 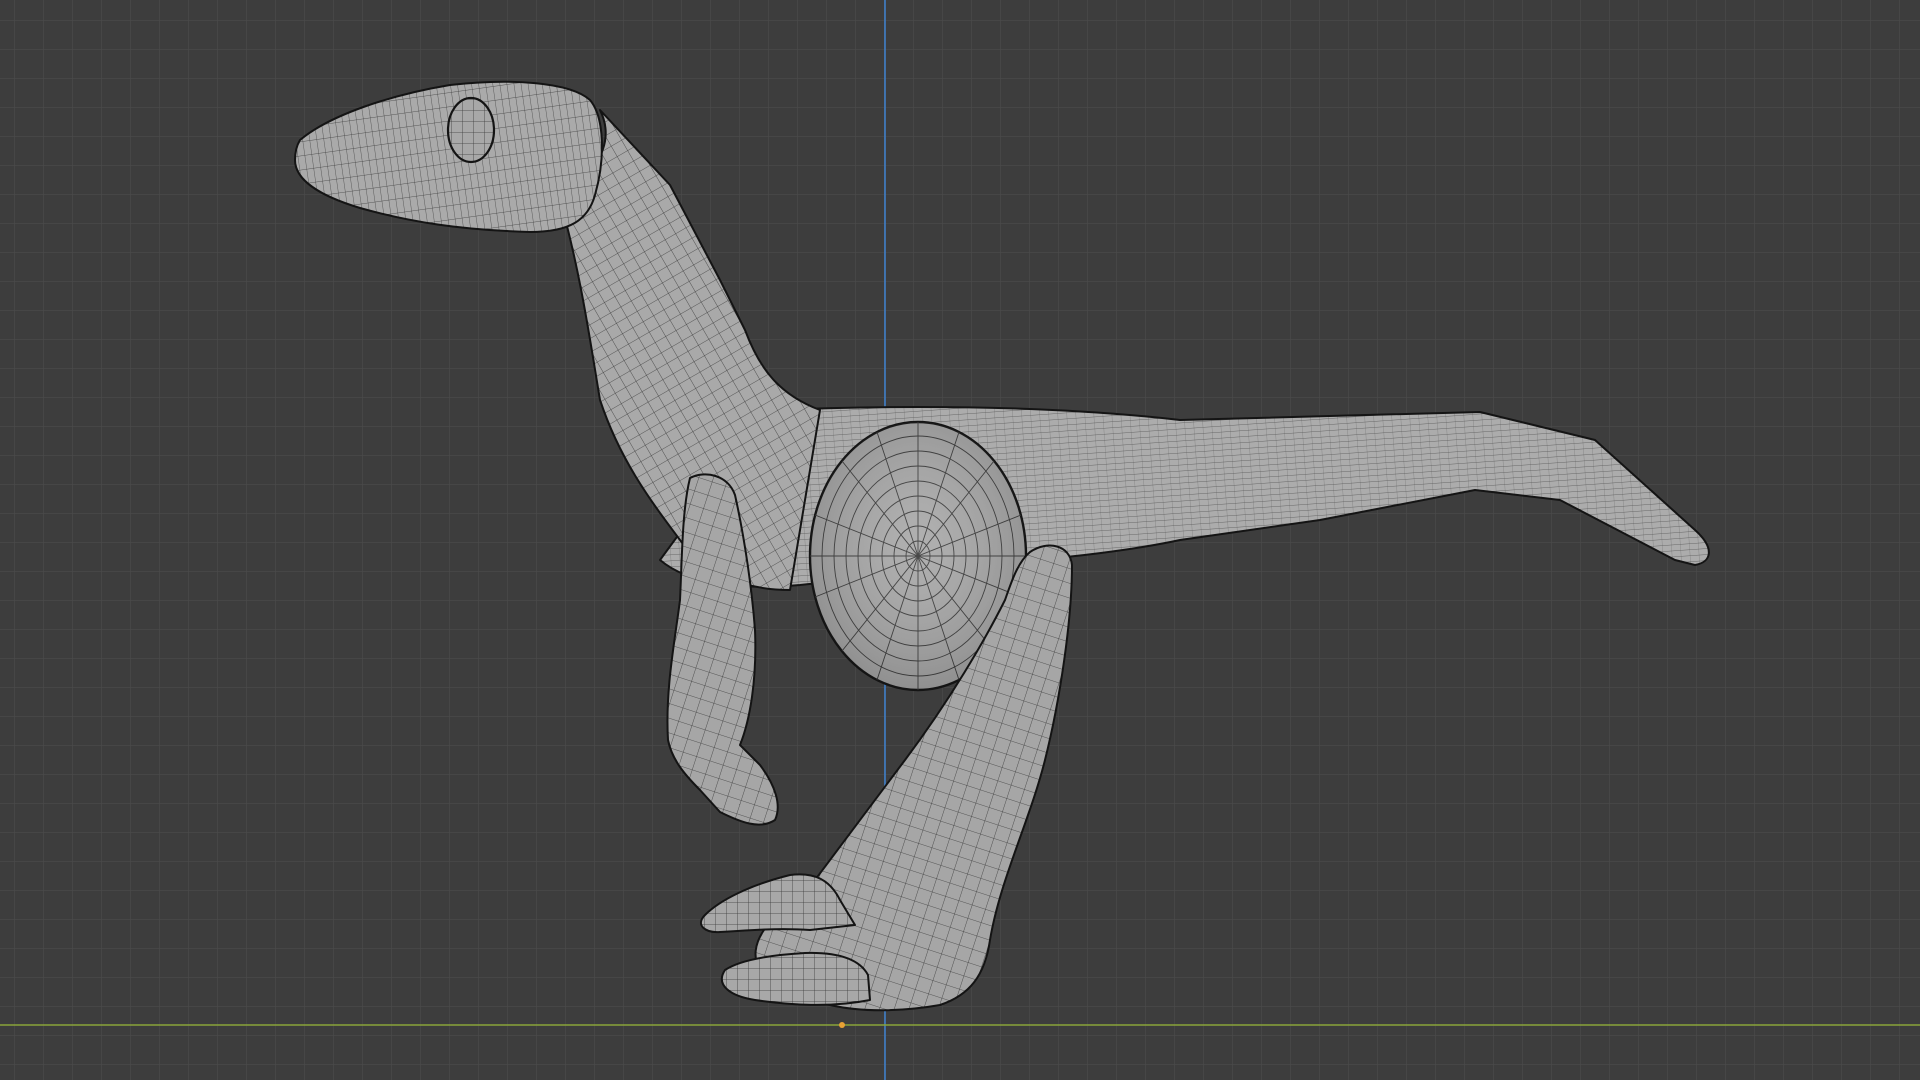 I want to click on origin-marker, so click(x=842, y=1025).